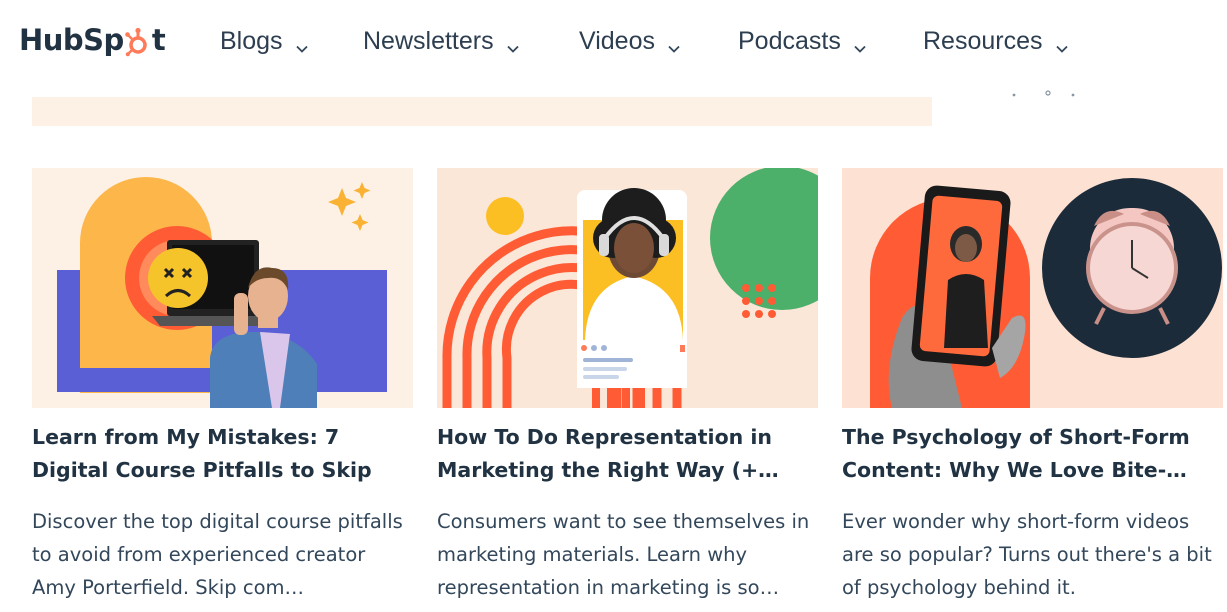  Describe the element at coordinates (1045, 95) in the screenshot. I see `partial-text-fragment` at that location.